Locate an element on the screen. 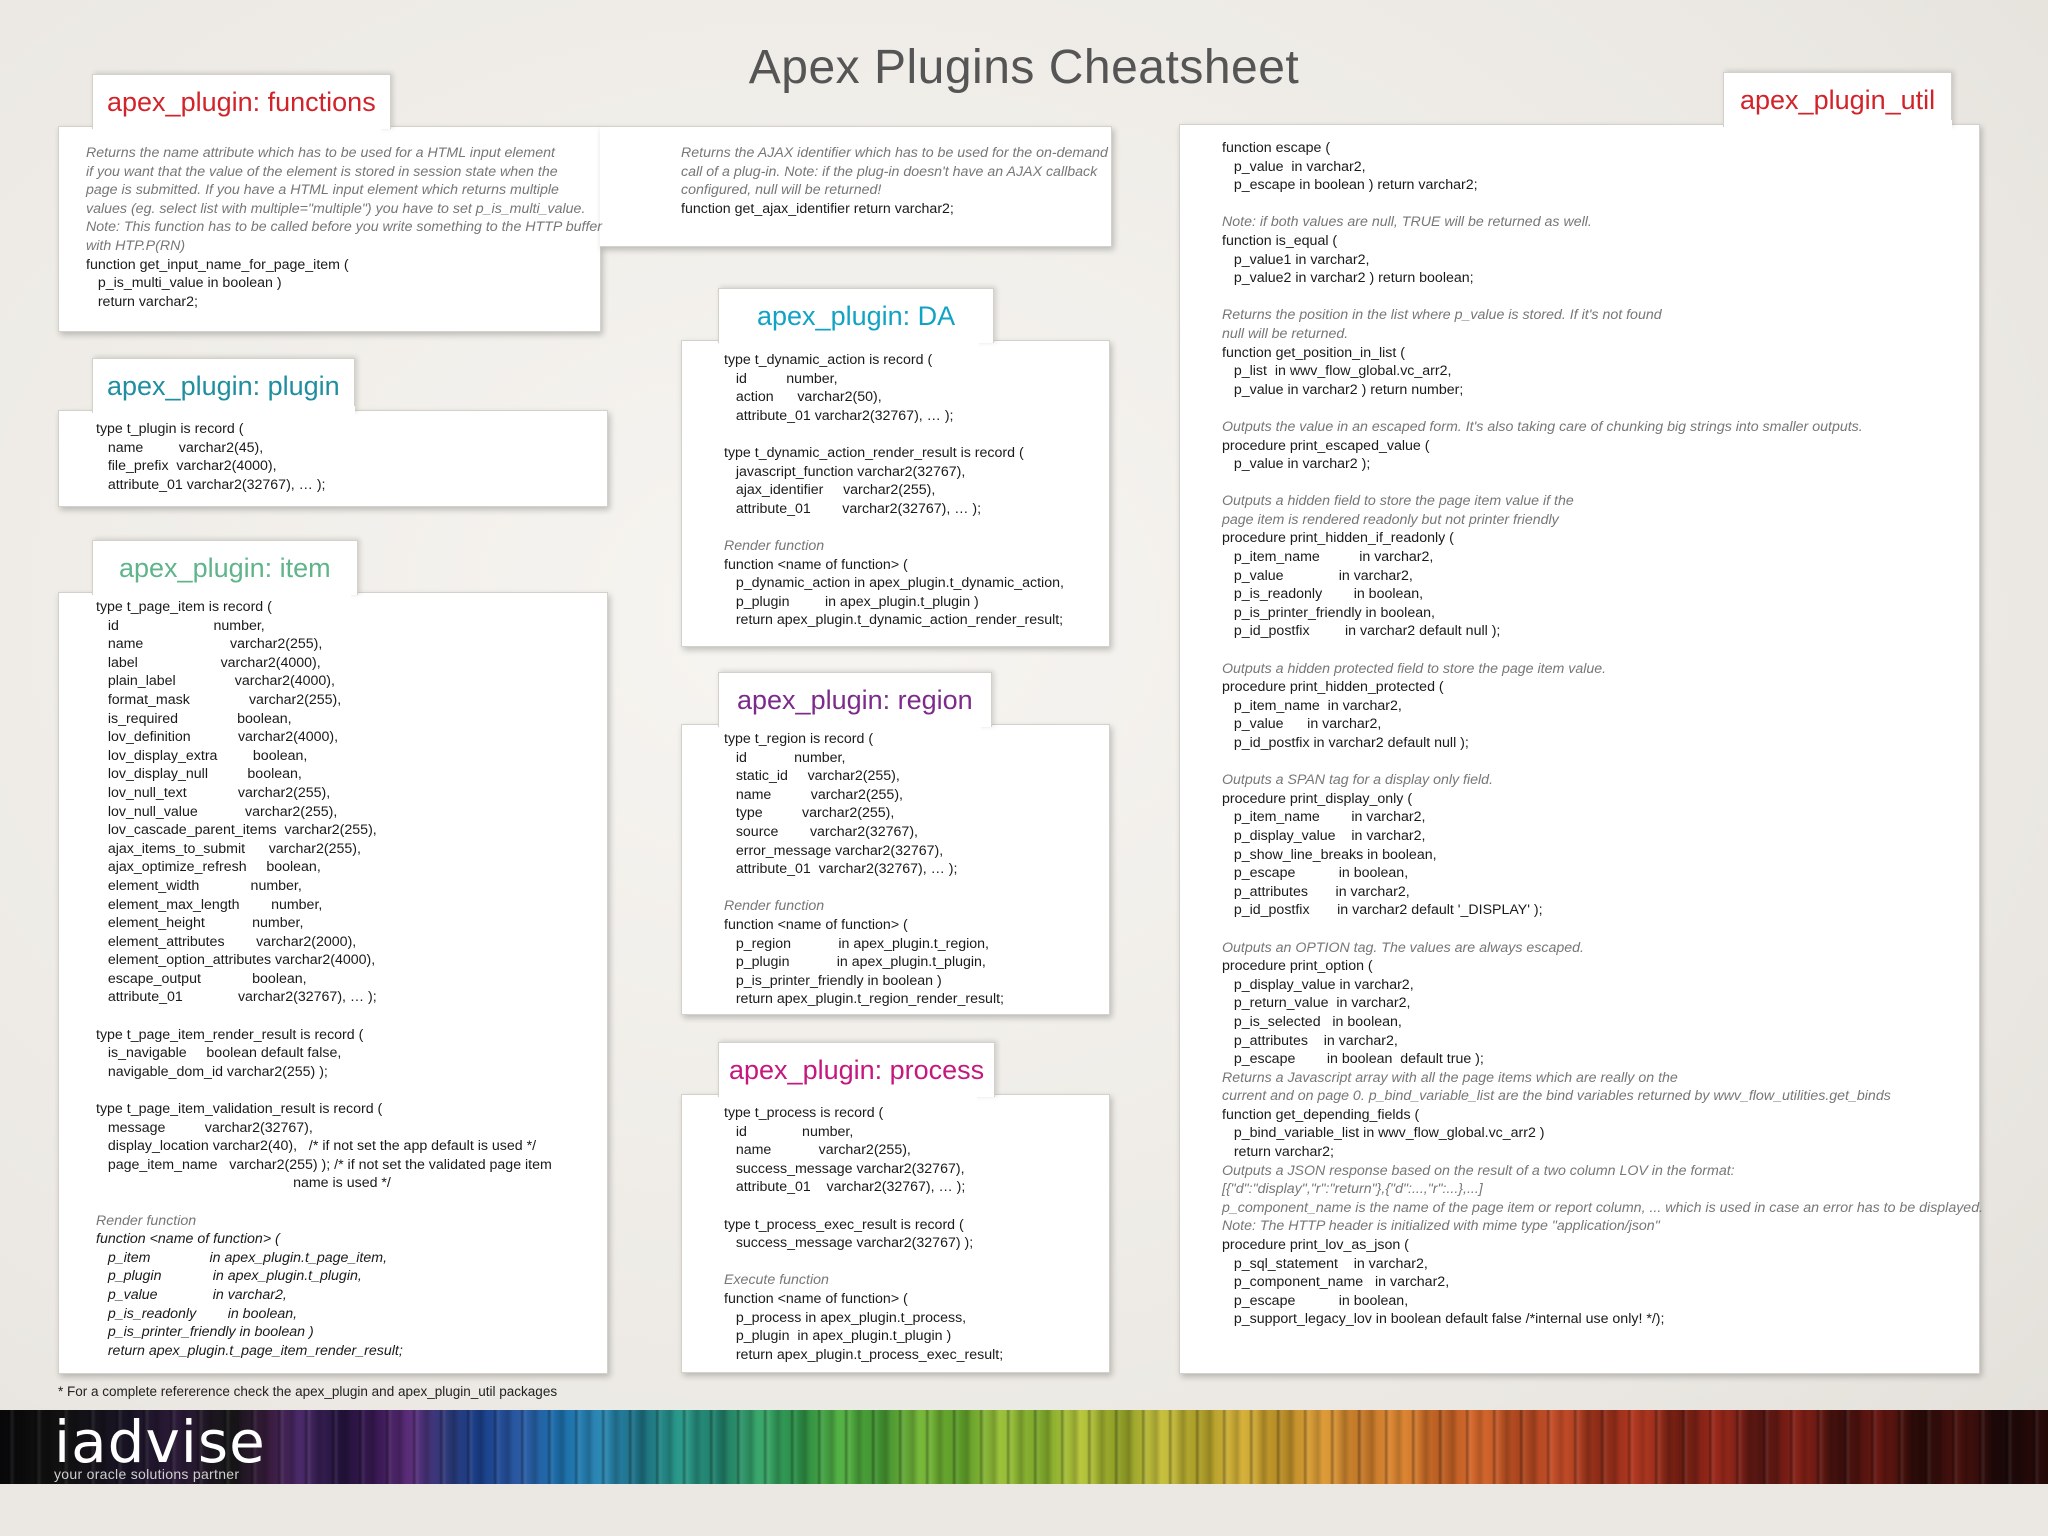  code-line: p_attributes in varchar2, is located at coordinates (1310, 1040).